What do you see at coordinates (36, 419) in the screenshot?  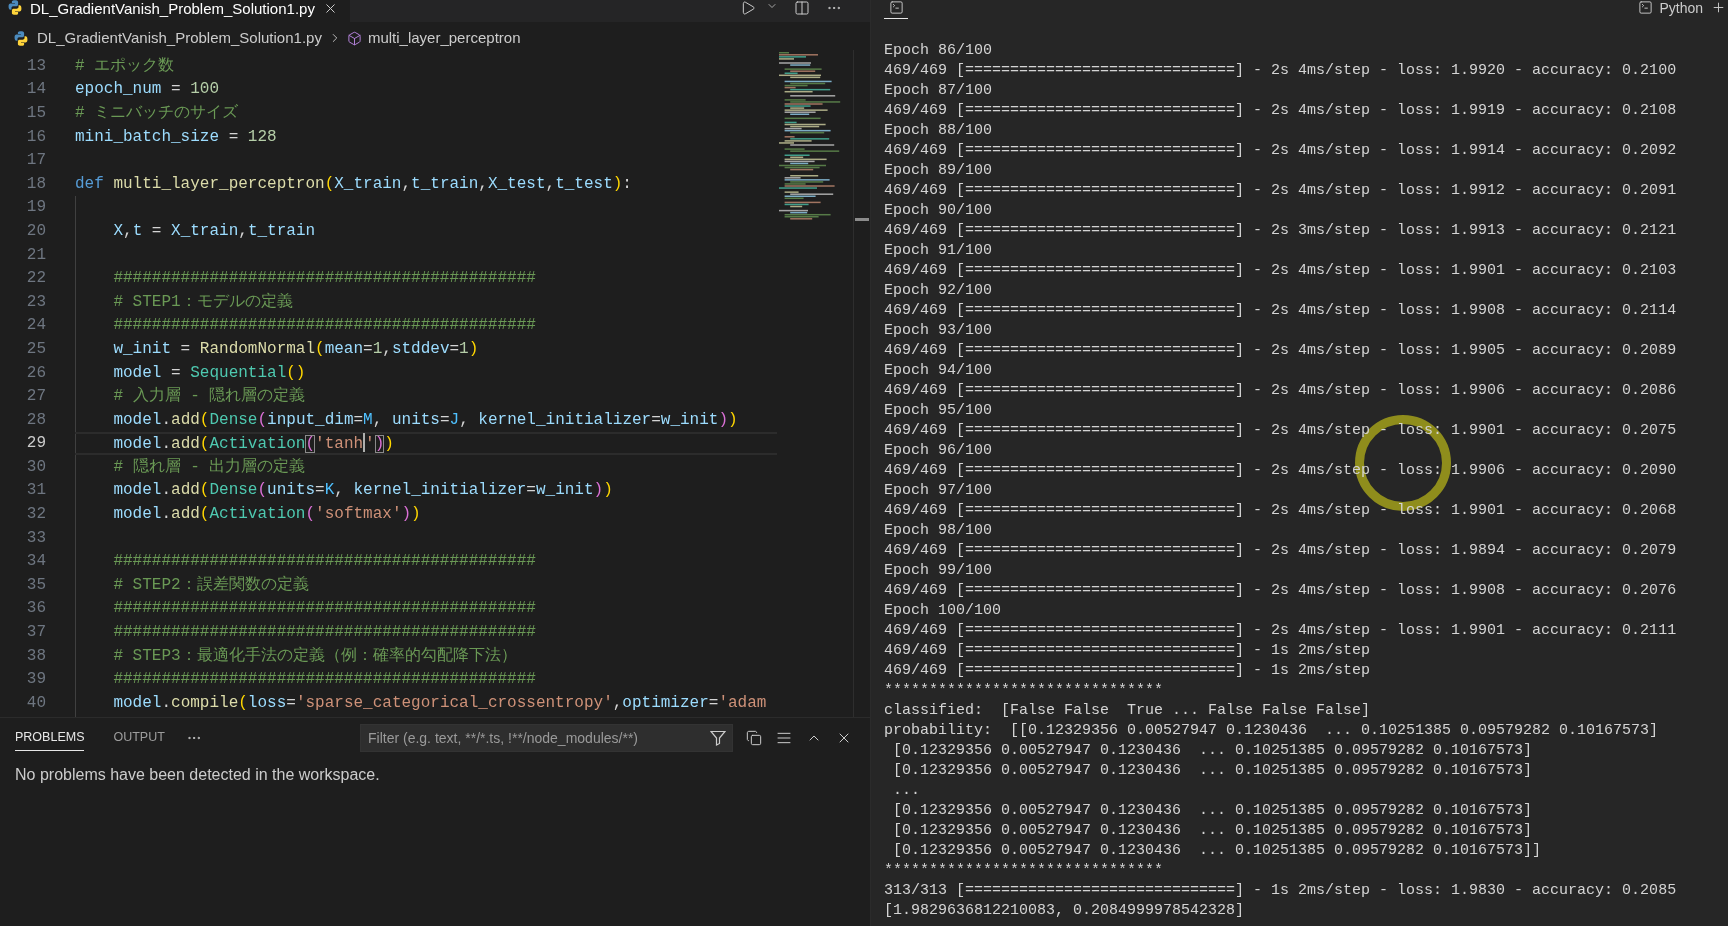 I see `line-number: 28` at bounding box center [36, 419].